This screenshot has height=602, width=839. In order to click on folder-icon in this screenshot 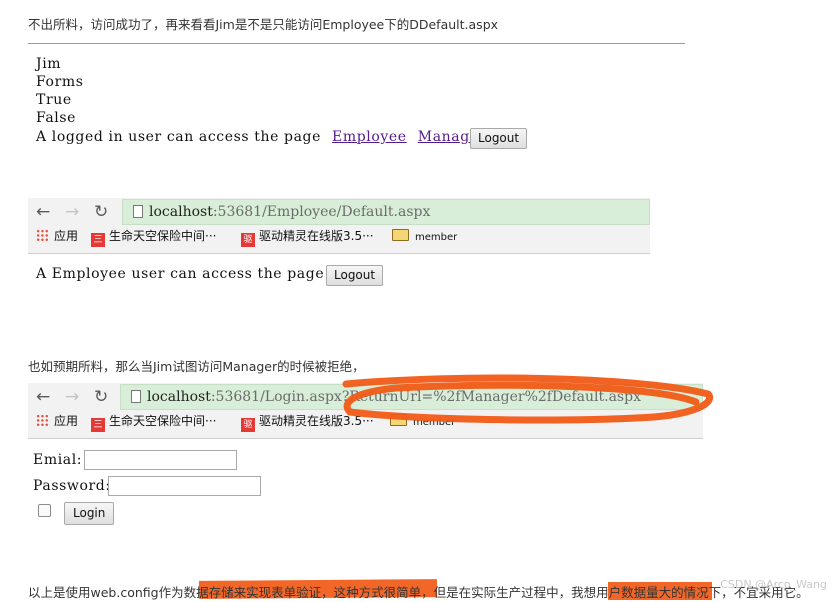, I will do `click(400, 235)`.